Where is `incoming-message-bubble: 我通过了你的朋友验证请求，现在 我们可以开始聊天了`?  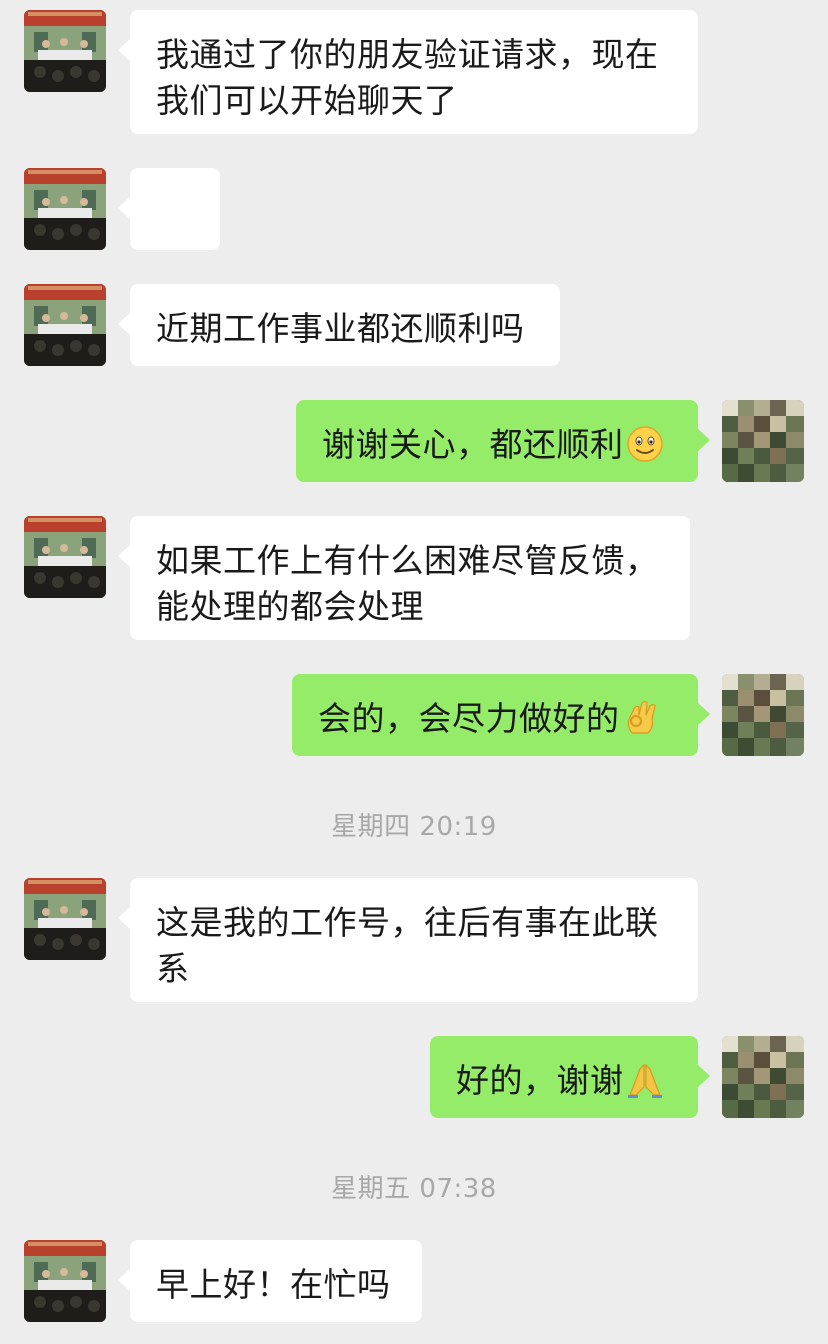
incoming-message-bubble: 我通过了你的朋友验证请求，现在 我们可以开始聊天了 is located at coordinates (408, 72).